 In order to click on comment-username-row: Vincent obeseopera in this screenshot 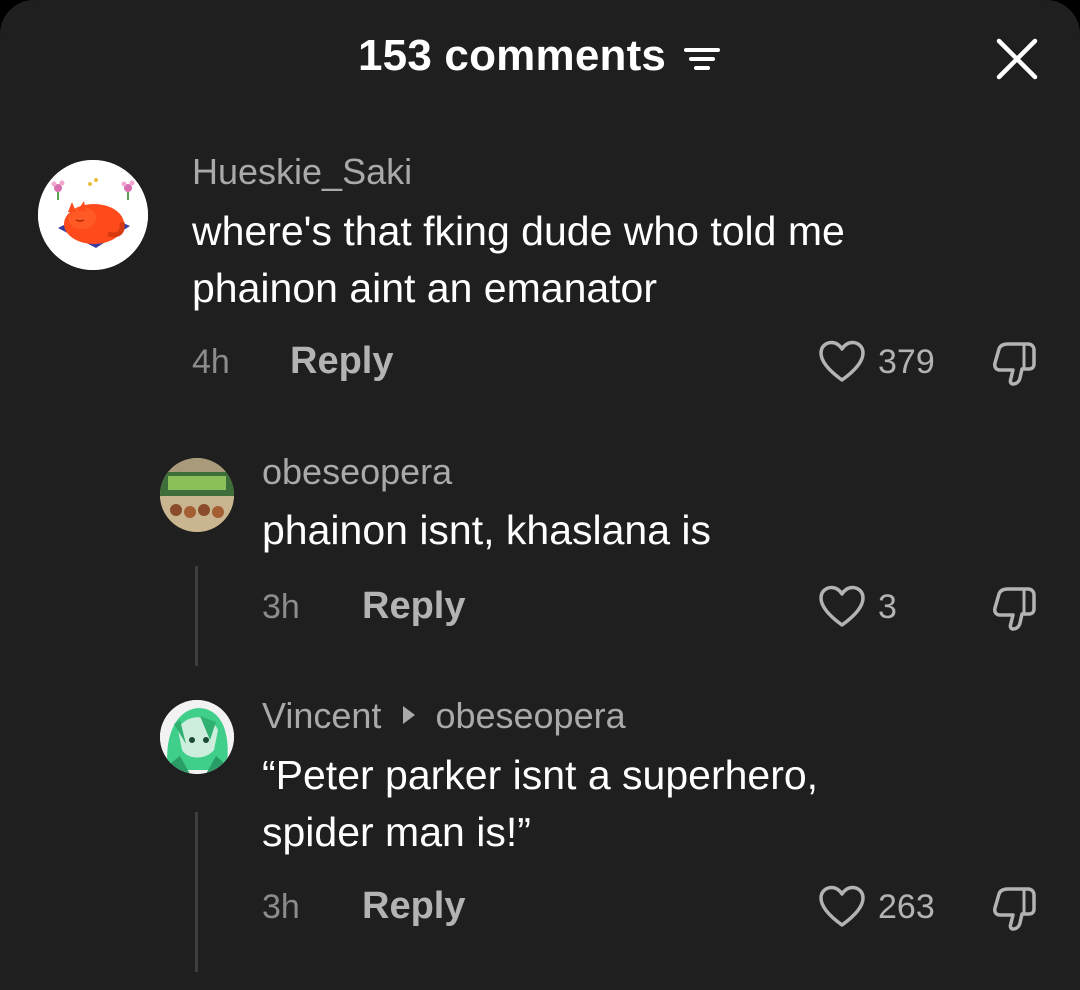, I will do `click(444, 716)`.